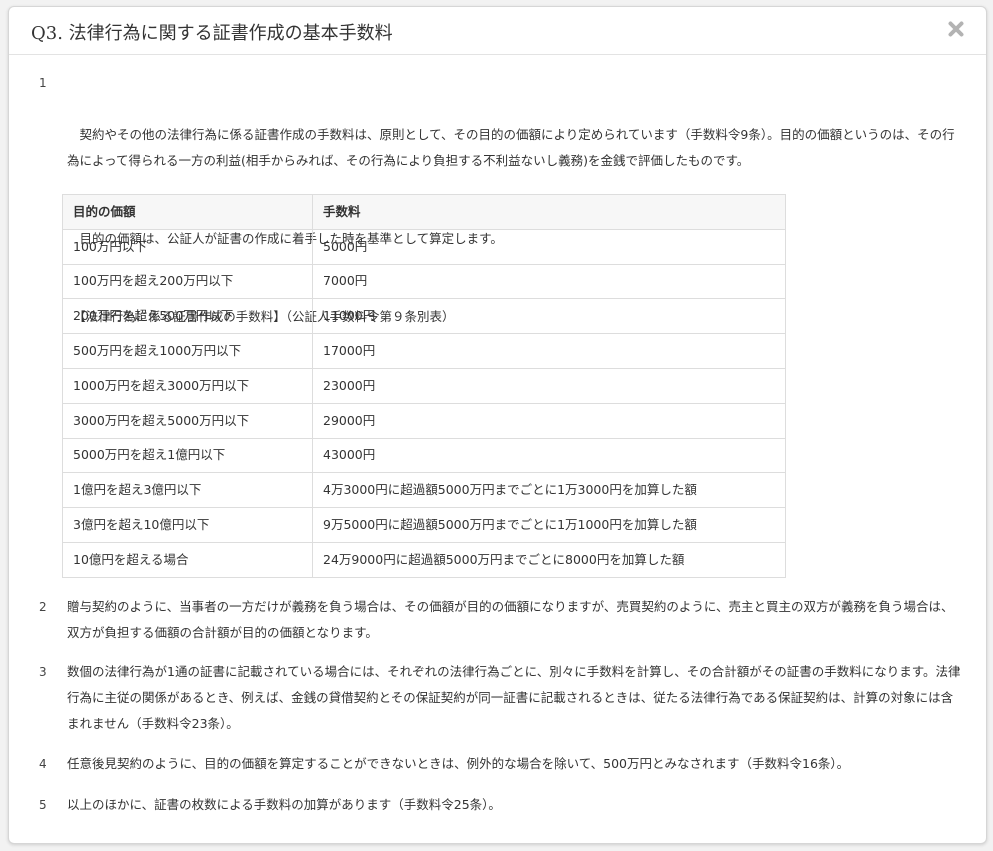  Describe the element at coordinates (187, 490) in the screenshot. I see `table-cell: 1億円を超え3億円以下` at that location.